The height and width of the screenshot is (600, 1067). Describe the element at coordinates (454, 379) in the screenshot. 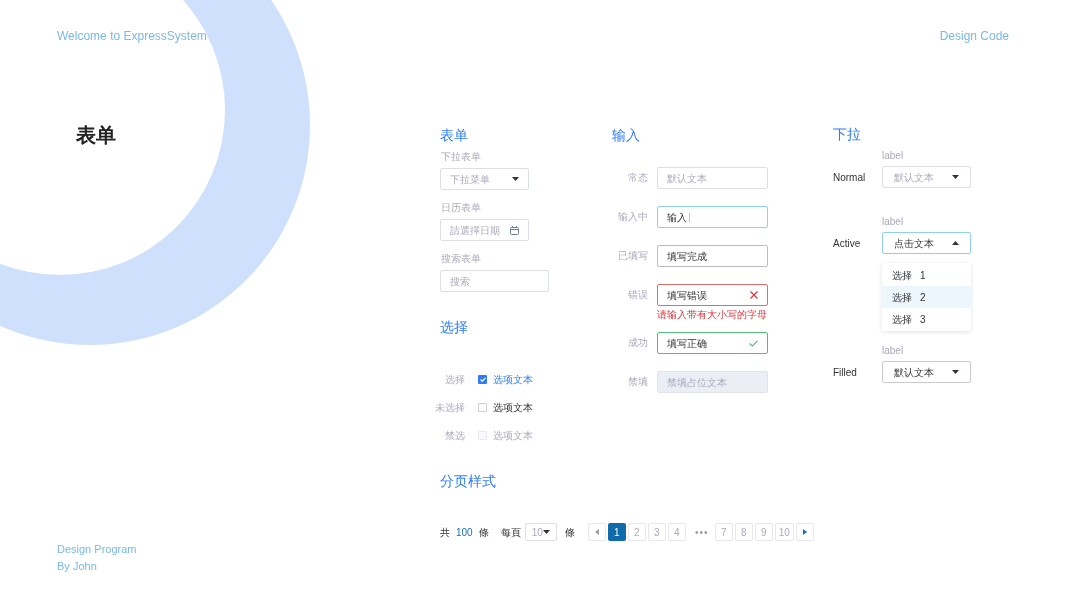

I see `option-label: 选择` at that location.